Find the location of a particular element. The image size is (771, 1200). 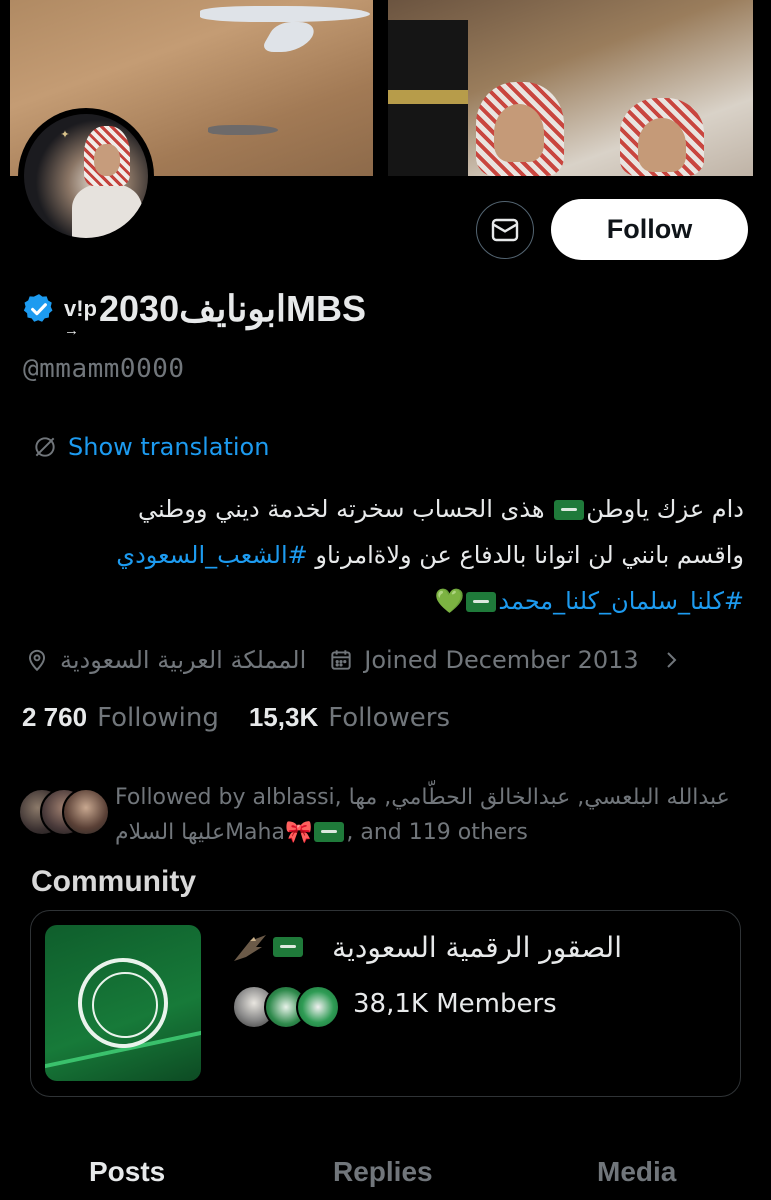

community-section-title: Community is located at coordinates (113, 881).